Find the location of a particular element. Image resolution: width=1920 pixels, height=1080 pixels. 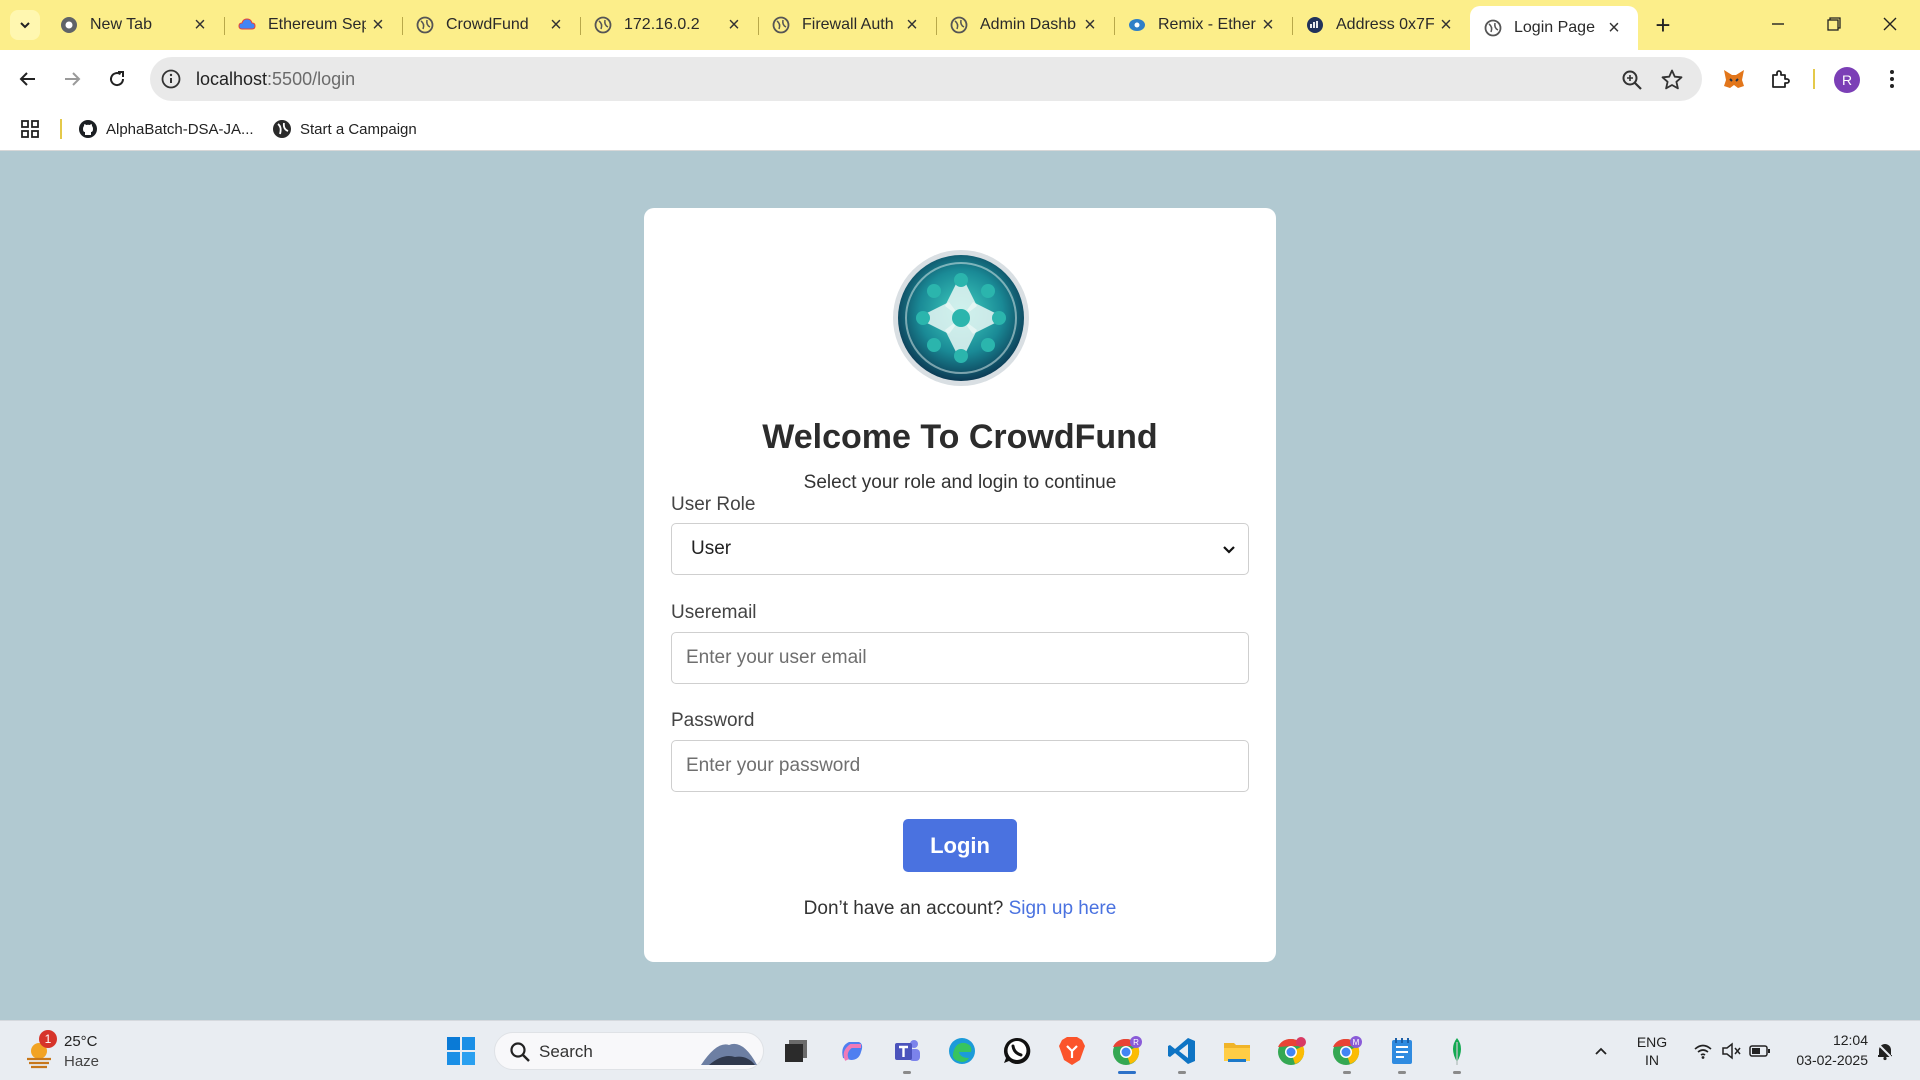

battery-icon is located at coordinates (1759, 1051).